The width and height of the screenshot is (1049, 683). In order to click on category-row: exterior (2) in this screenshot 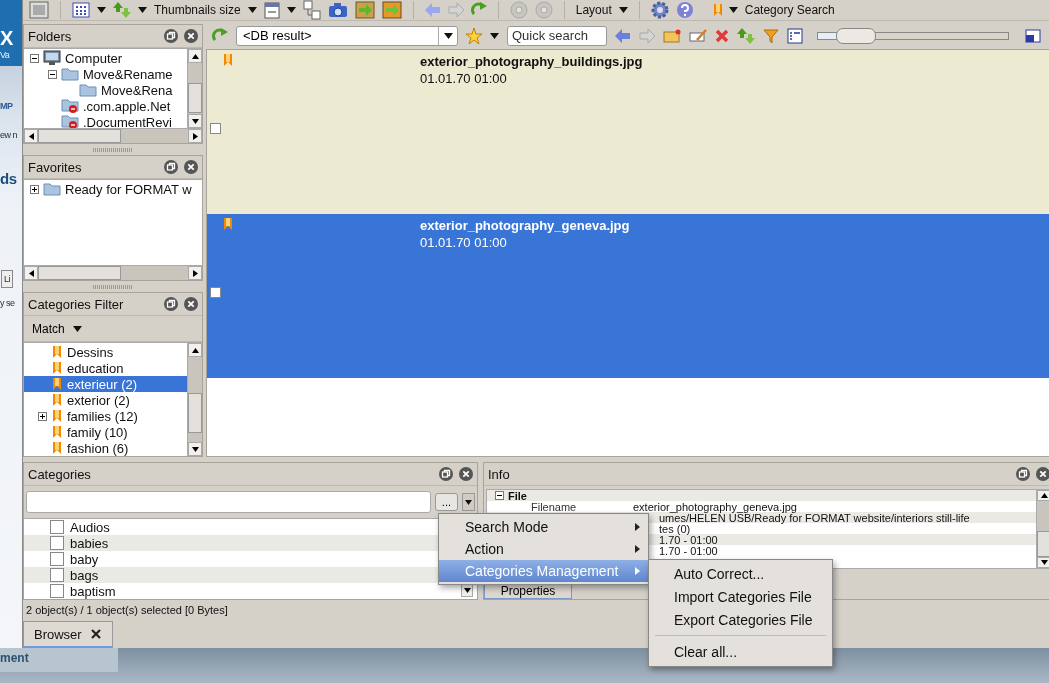, I will do `click(105, 400)`.